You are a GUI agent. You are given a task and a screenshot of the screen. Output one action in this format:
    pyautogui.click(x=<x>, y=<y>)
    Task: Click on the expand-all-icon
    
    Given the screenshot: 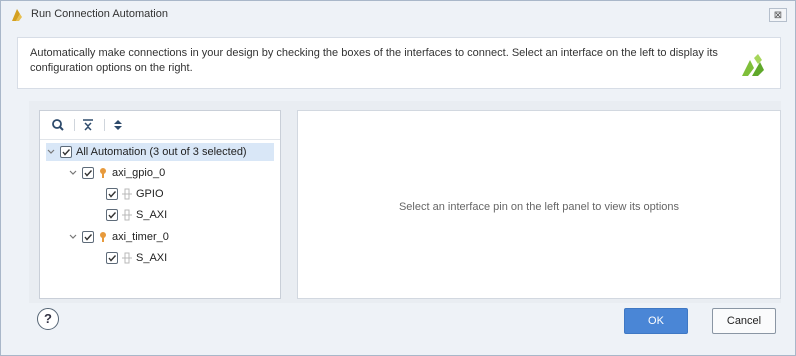 What is the action you would take?
    pyautogui.click(x=118, y=125)
    